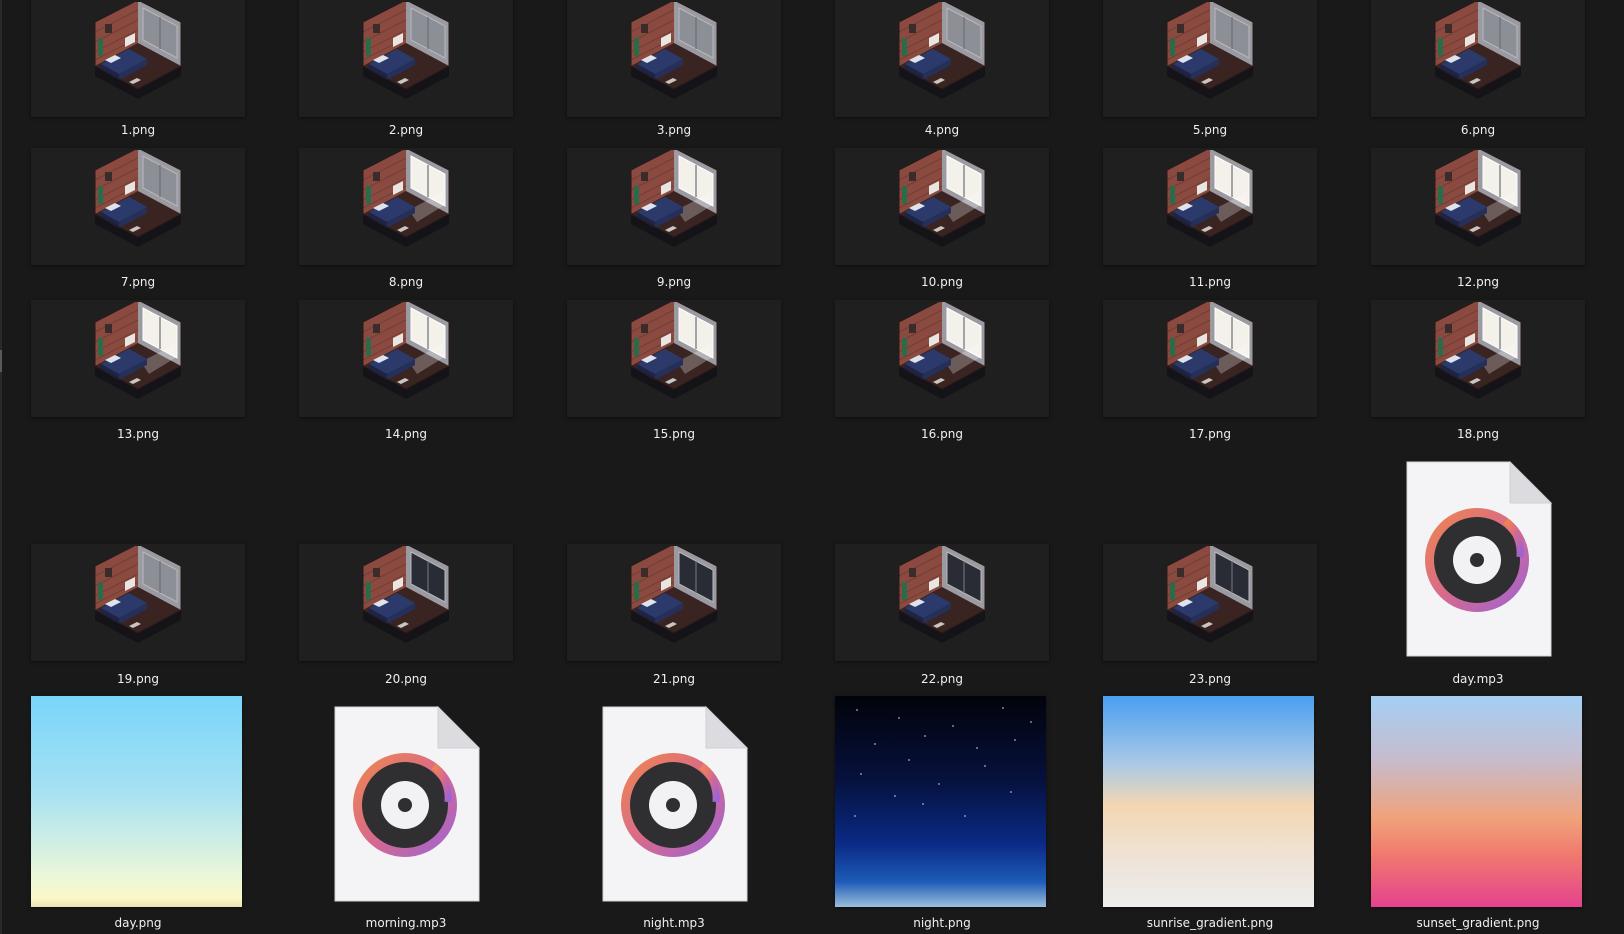 This screenshot has width=1624, height=934. I want to click on file-name-label: 4.png, so click(942, 130).